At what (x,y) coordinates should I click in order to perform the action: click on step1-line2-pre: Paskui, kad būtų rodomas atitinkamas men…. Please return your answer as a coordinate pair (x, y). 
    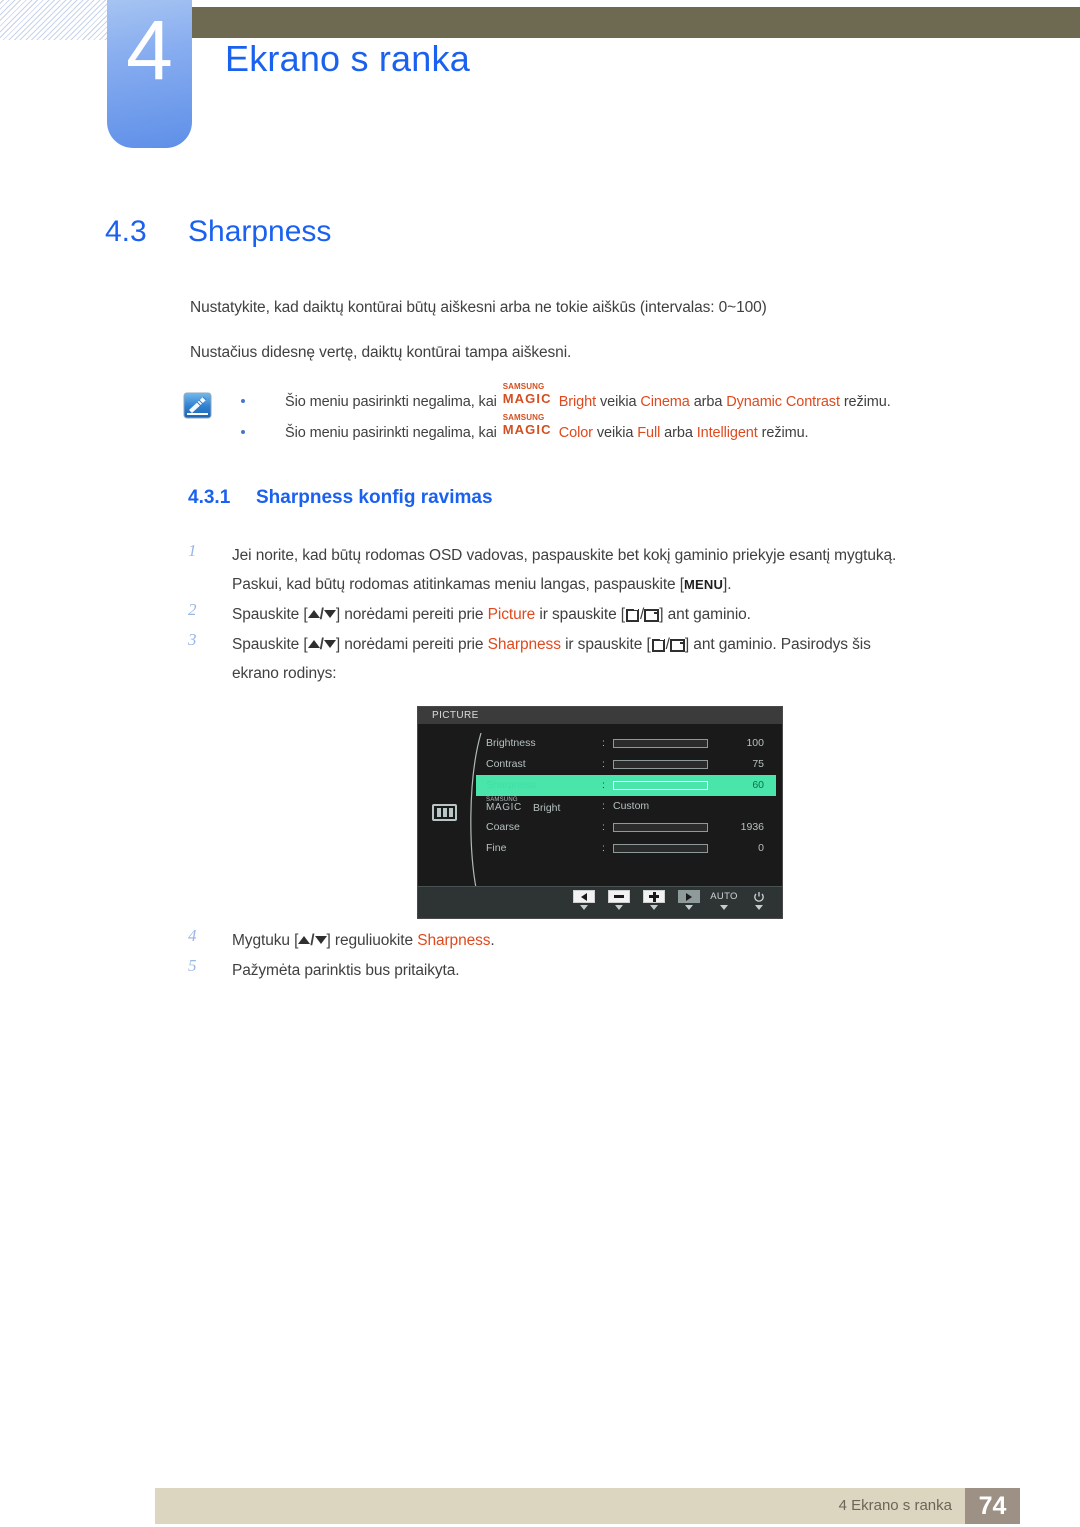
    Looking at the image, I should click on (458, 584).